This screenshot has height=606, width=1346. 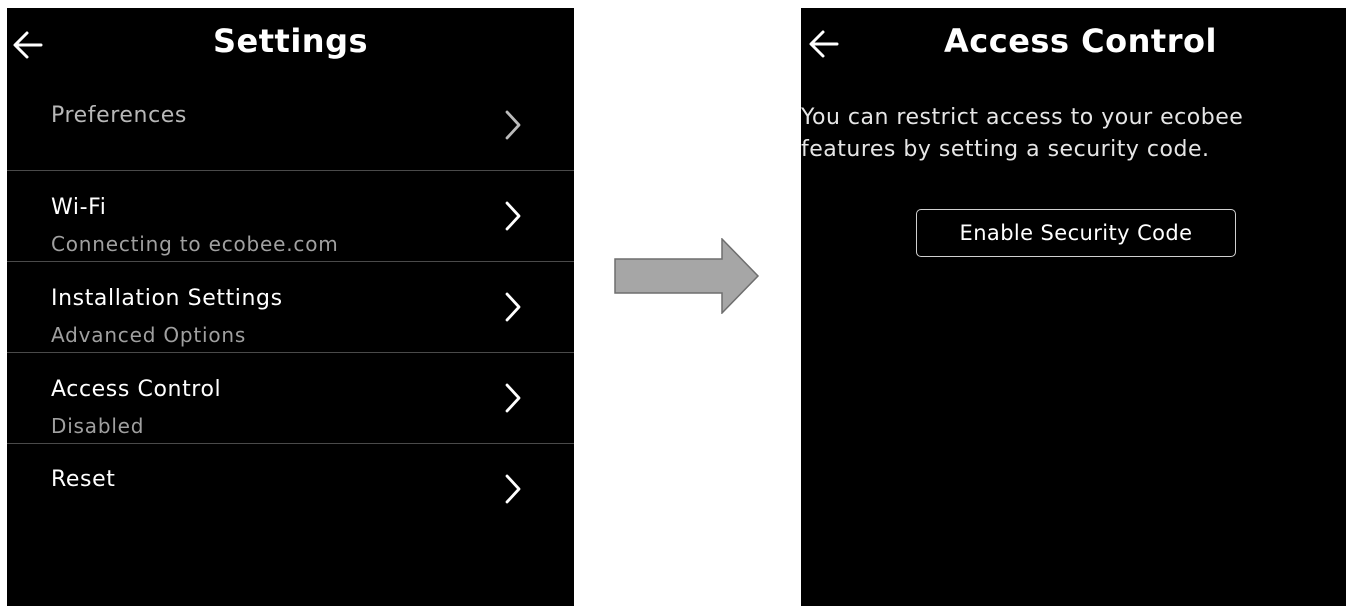 I want to click on page-title: Settings, so click(x=290, y=41).